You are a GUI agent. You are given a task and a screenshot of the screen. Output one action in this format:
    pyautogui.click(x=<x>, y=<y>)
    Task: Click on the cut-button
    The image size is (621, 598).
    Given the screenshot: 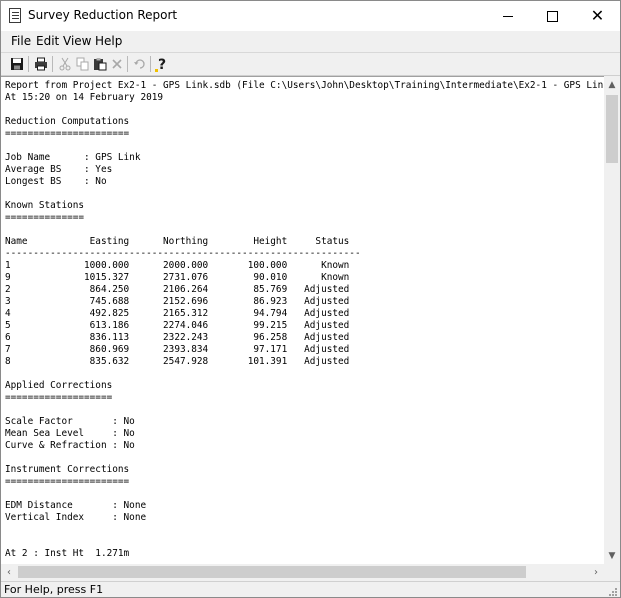 What is the action you would take?
    pyautogui.click(x=65, y=64)
    